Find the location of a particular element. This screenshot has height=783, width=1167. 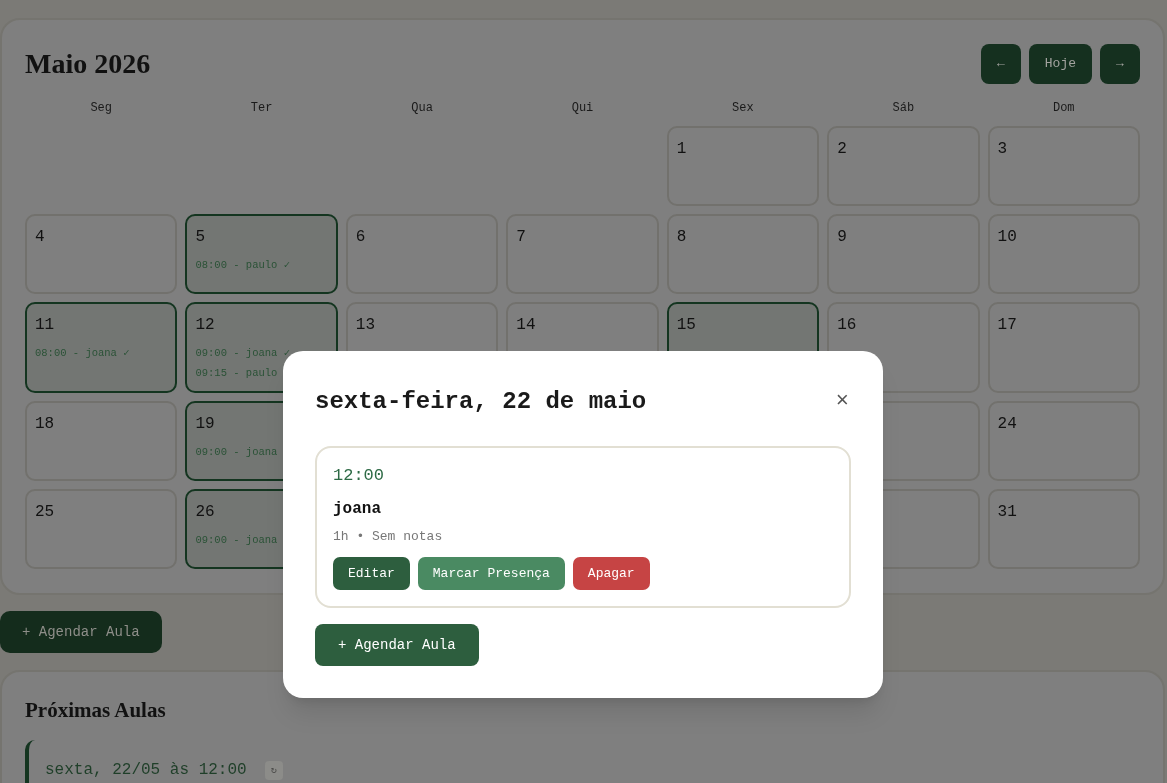

calendar-day-cell: 18 is located at coordinates (101, 441).